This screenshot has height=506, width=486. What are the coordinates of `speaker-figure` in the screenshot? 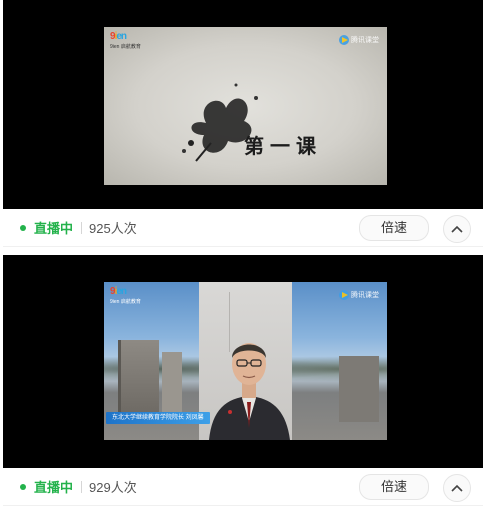 It's located at (249, 391).